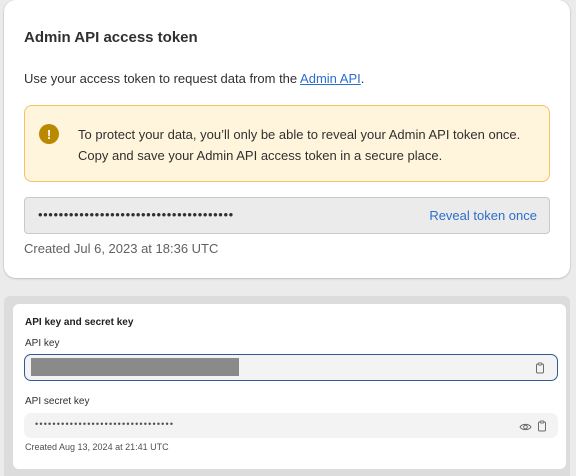  Describe the element at coordinates (525, 426) in the screenshot. I see `eye-icon` at that location.